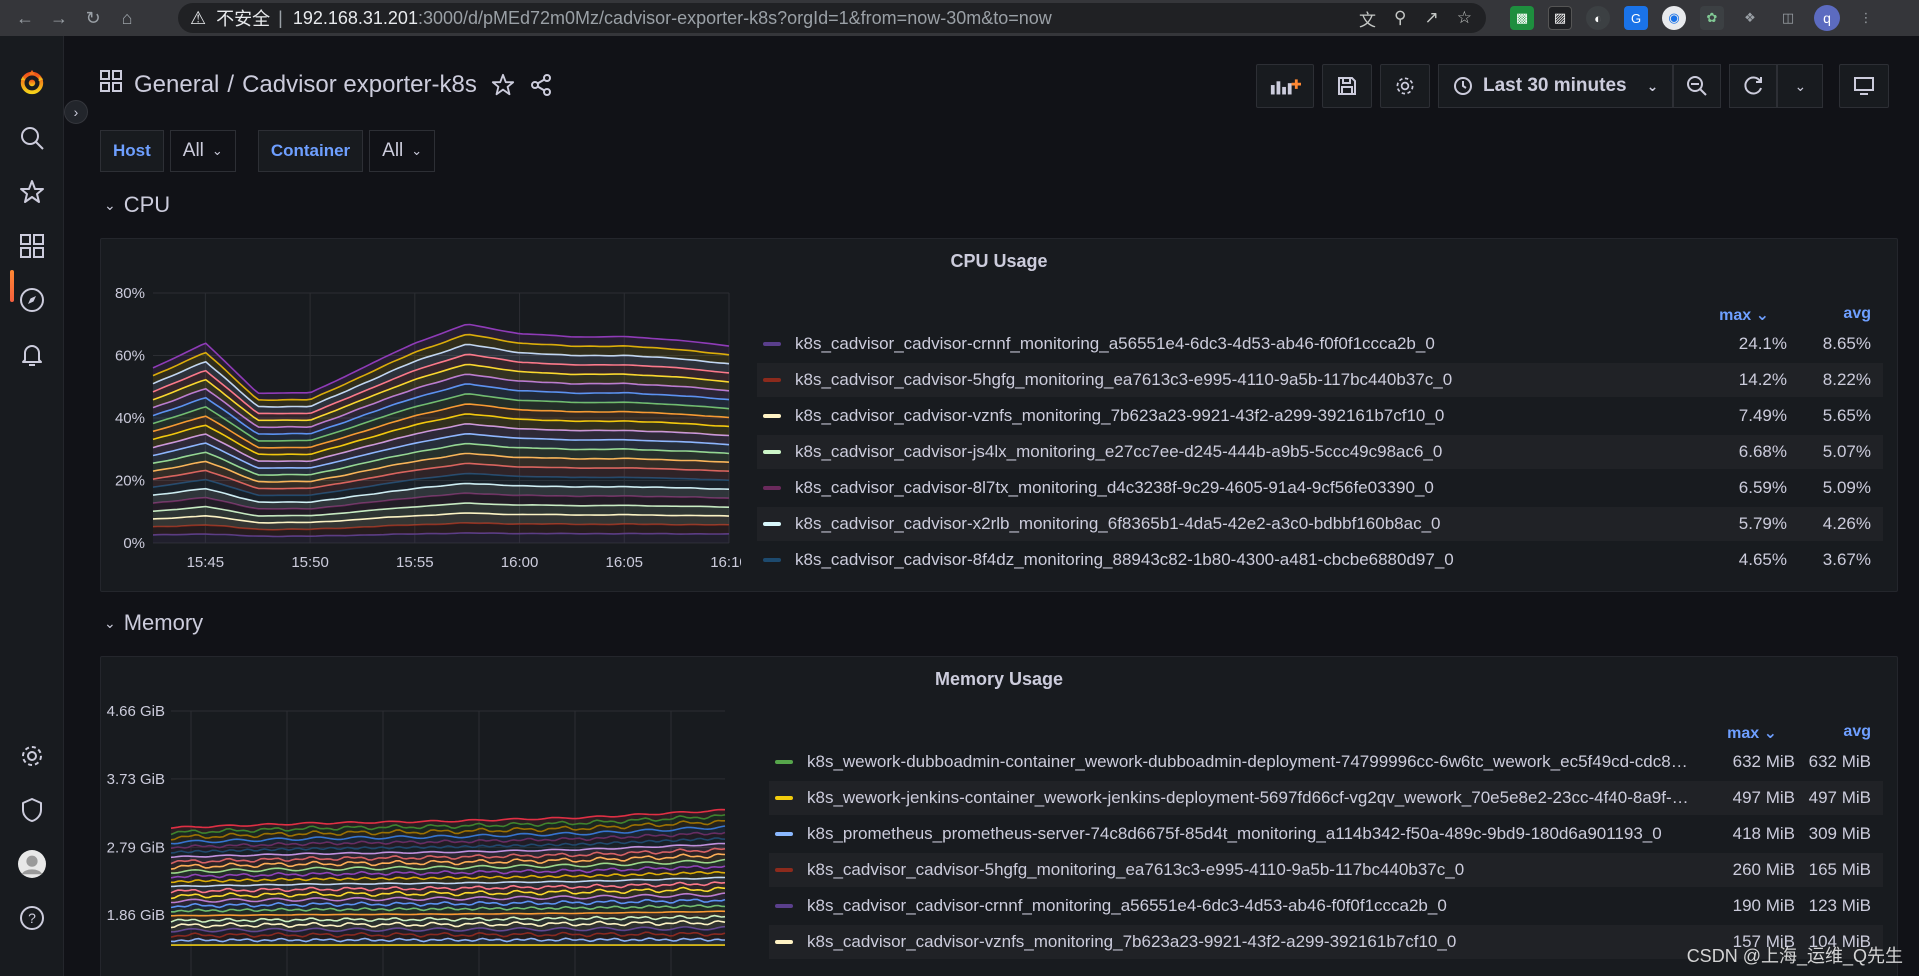 The height and width of the screenshot is (976, 1919). I want to click on dashboard-title: Cadvisor exporter-k8s, so click(359, 85).